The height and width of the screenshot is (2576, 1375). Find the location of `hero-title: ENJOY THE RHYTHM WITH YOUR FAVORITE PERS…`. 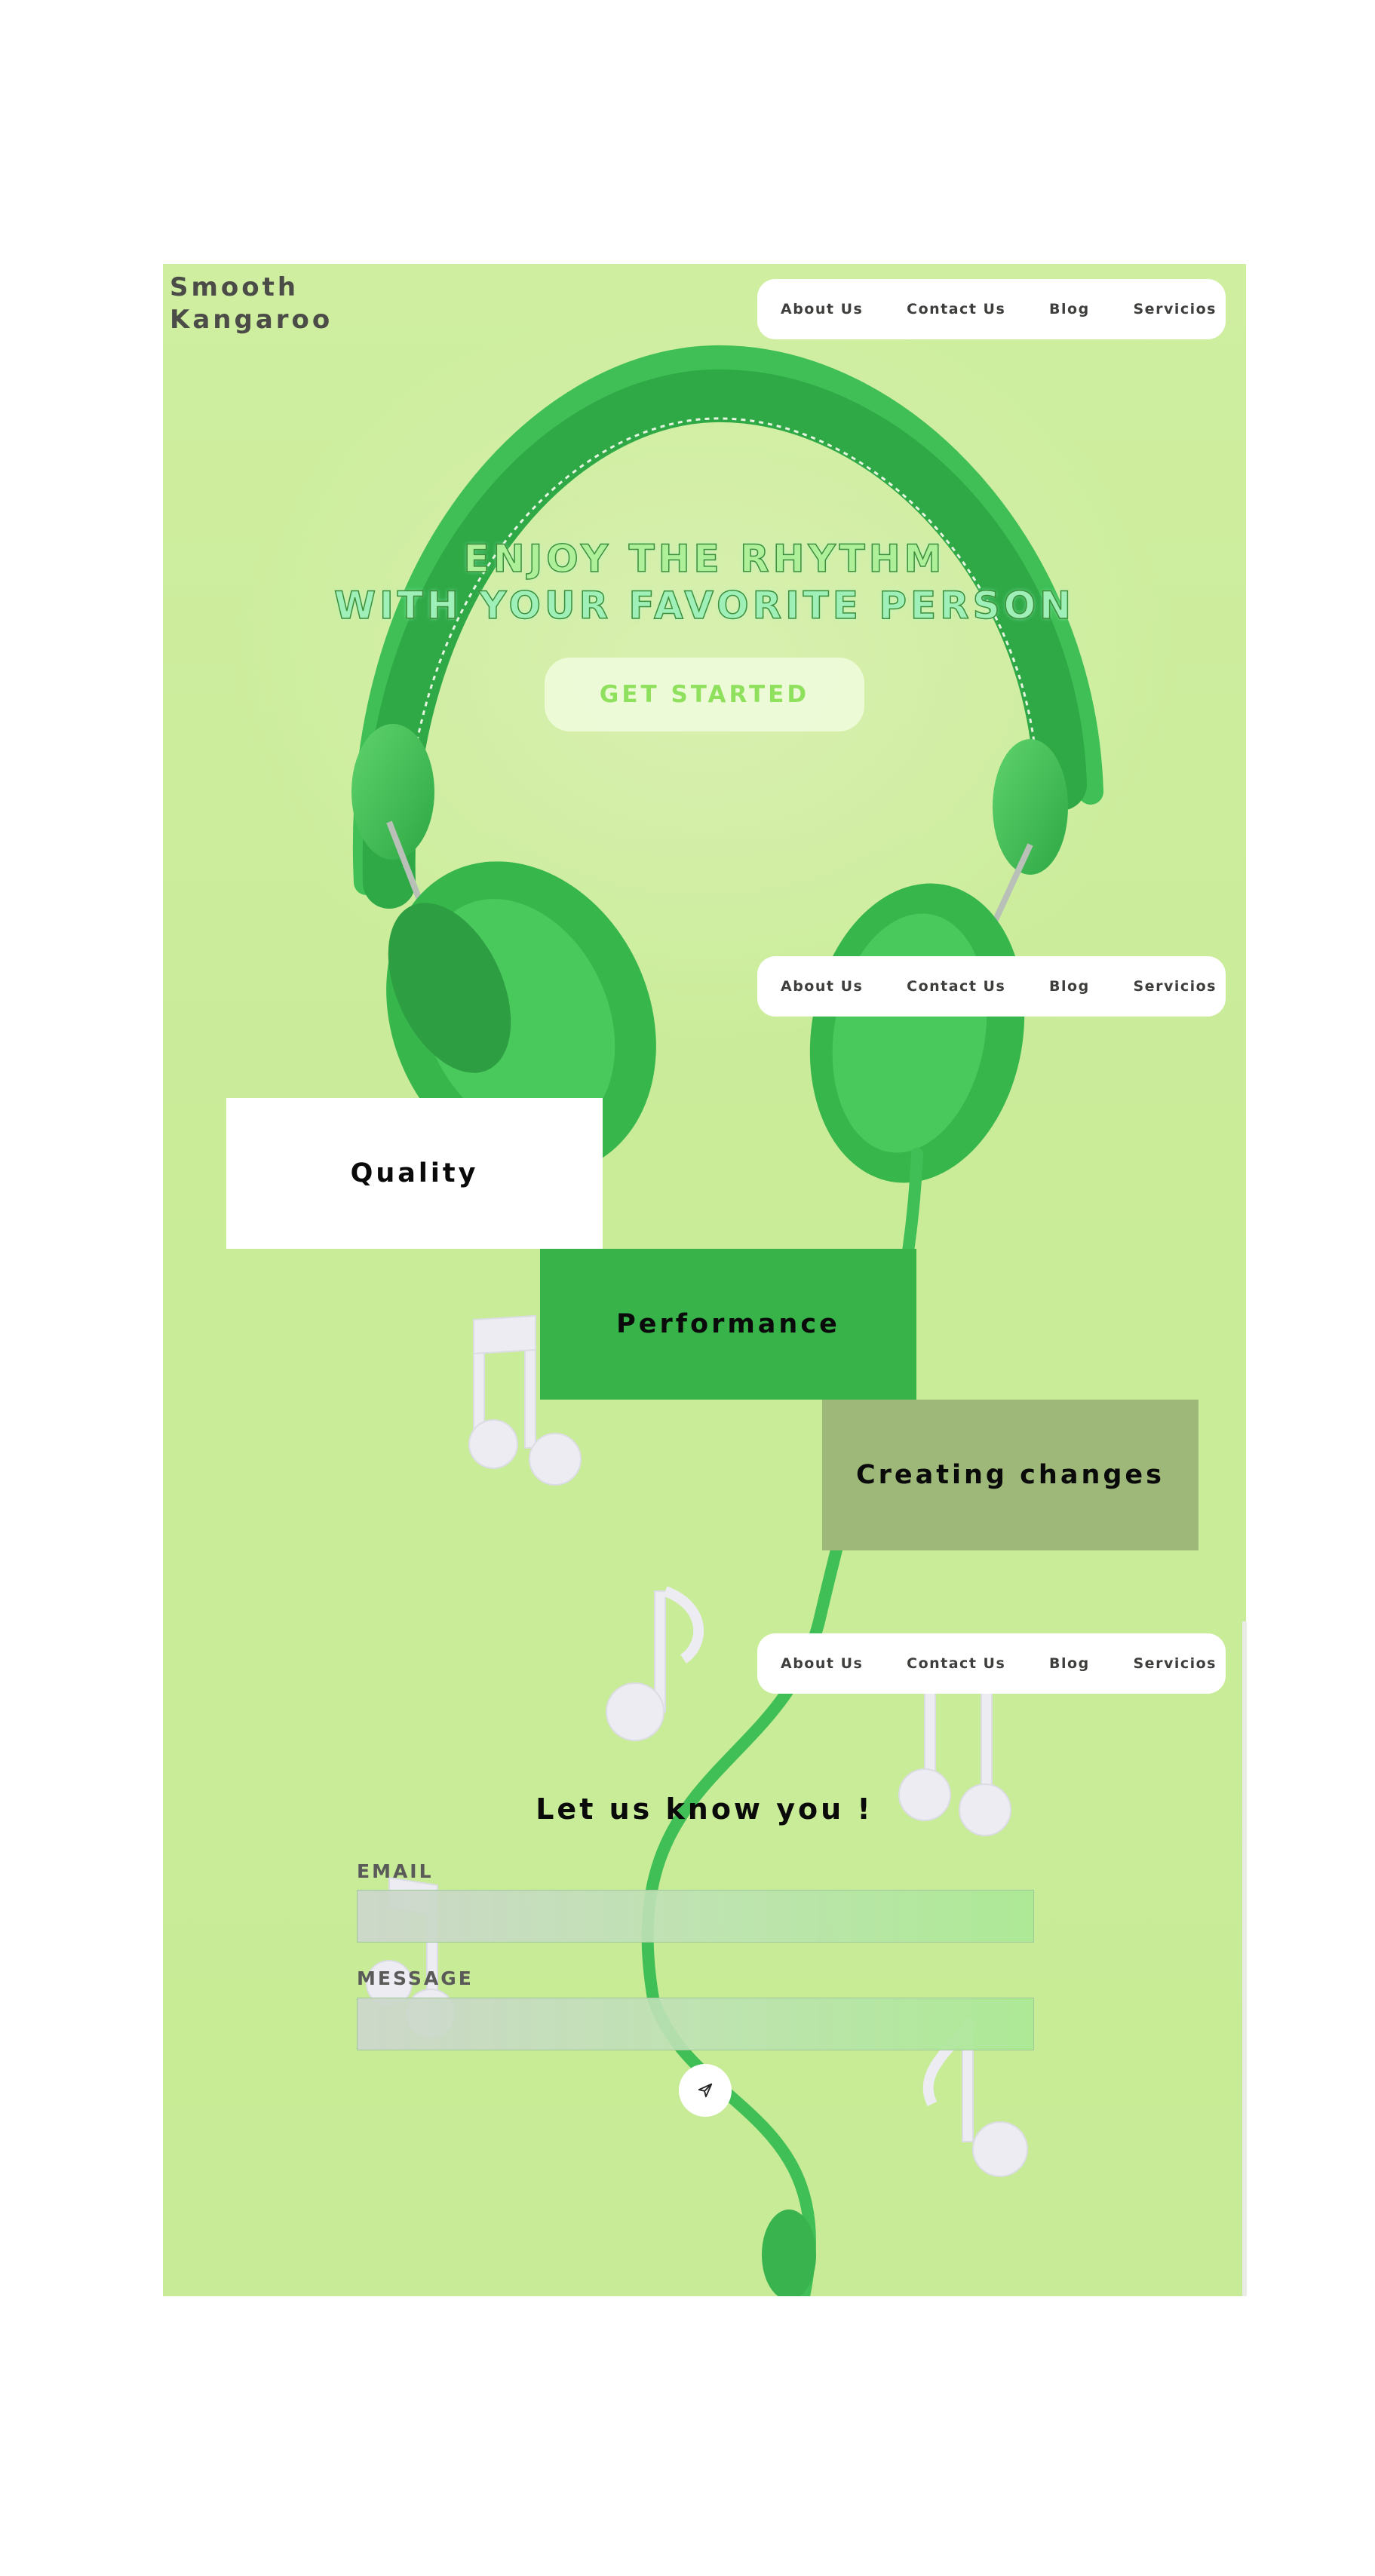

hero-title: ENJOY THE RHYTHM WITH YOUR FAVORITE PERS… is located at coordinates (704, 582).